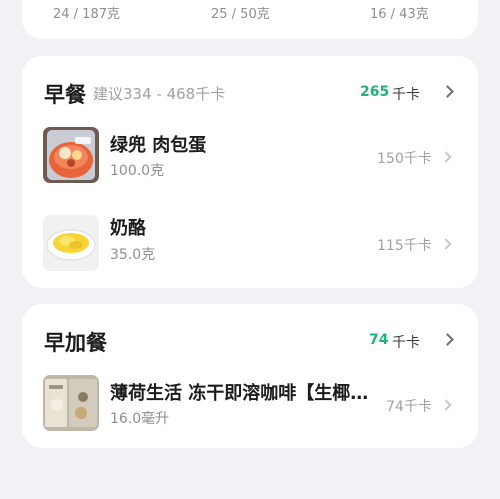 The height and width of the screenshot is (499, 500). Describe the element at coordinates (404, 246) in the screenshot. I see `food-kcal: 115千卡` at that location.